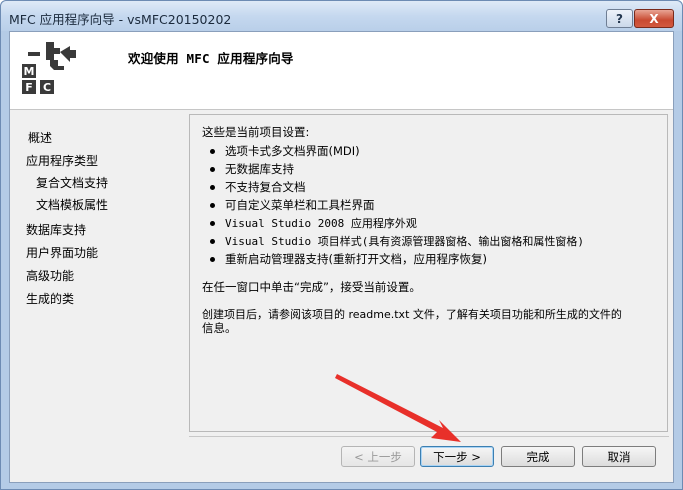 Image resolution: width=683 pixels, height=490 pixels. What do you see at coordinates (47, 87) in the screenshot?
I see `logo-letter-c: C` at bounding box center [47, 87].